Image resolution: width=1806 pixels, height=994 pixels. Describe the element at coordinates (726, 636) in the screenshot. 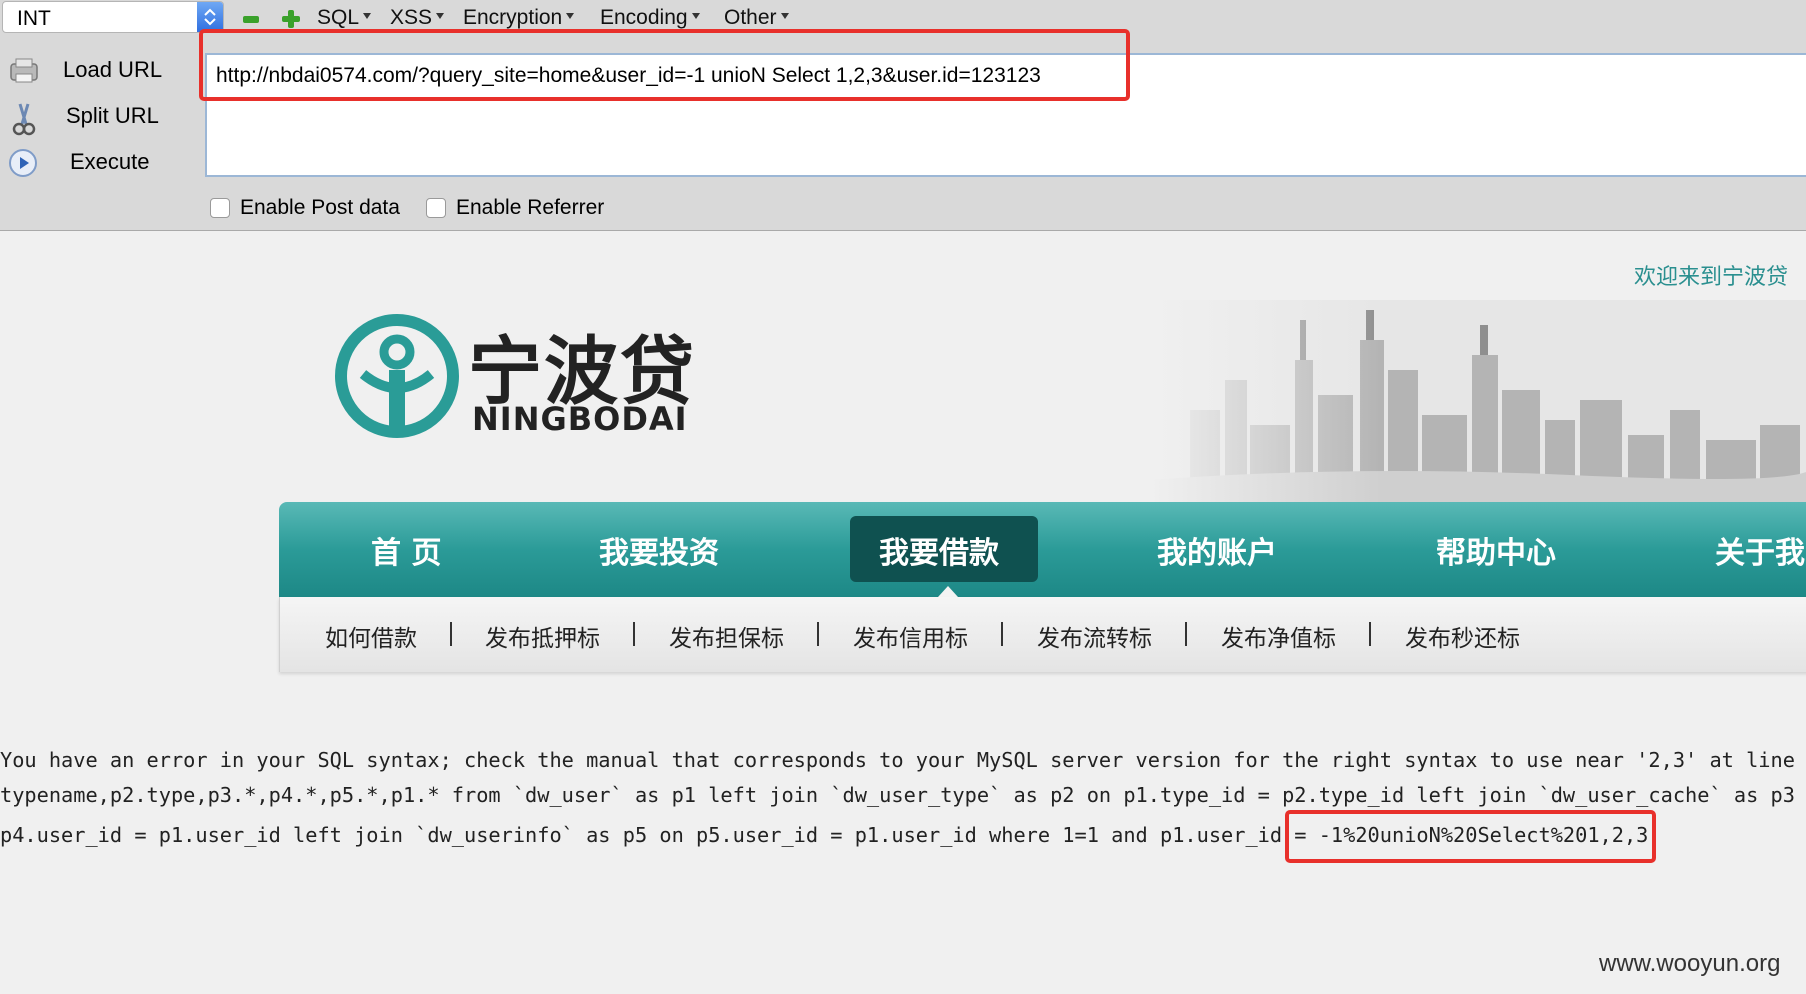

I see `subnav-guarantee: 发布担保标` at that location.